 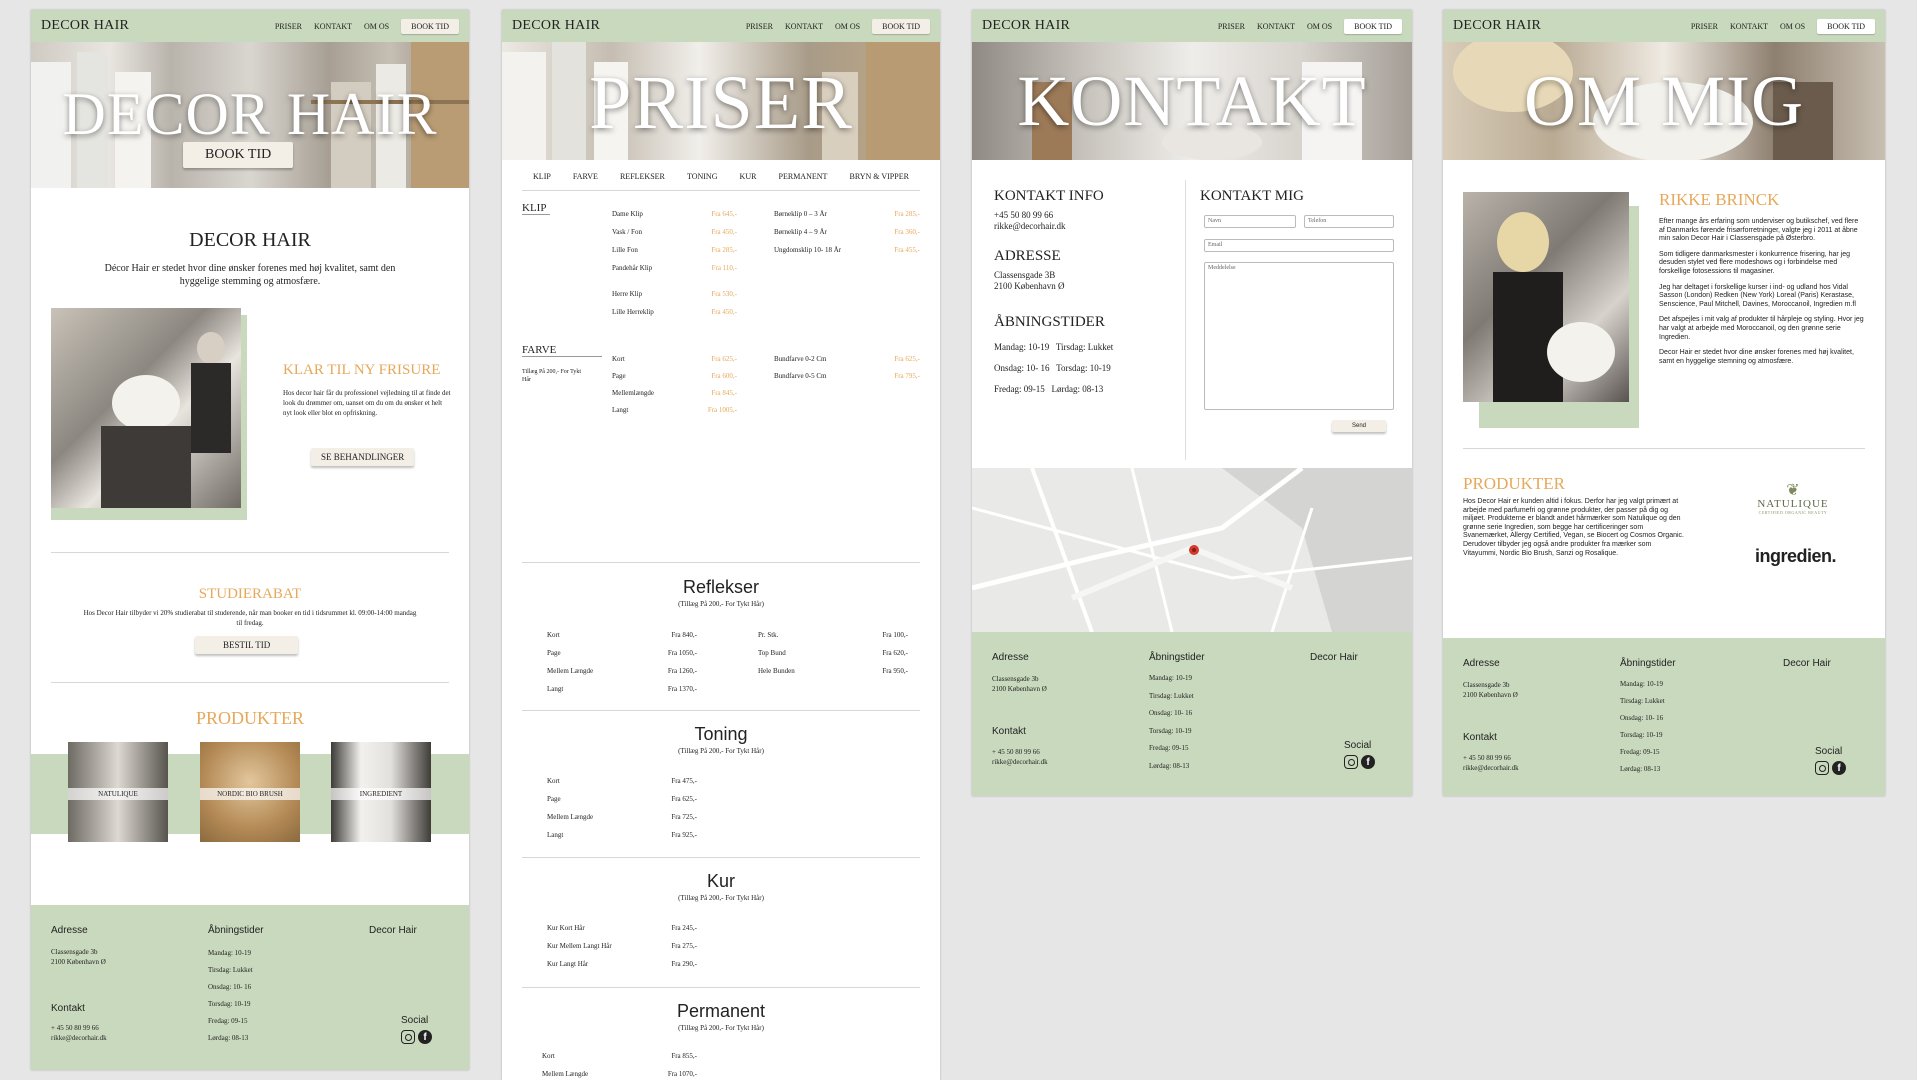 I want to click on hero-book-button: BOOK TID, so click(x=238, y=155).